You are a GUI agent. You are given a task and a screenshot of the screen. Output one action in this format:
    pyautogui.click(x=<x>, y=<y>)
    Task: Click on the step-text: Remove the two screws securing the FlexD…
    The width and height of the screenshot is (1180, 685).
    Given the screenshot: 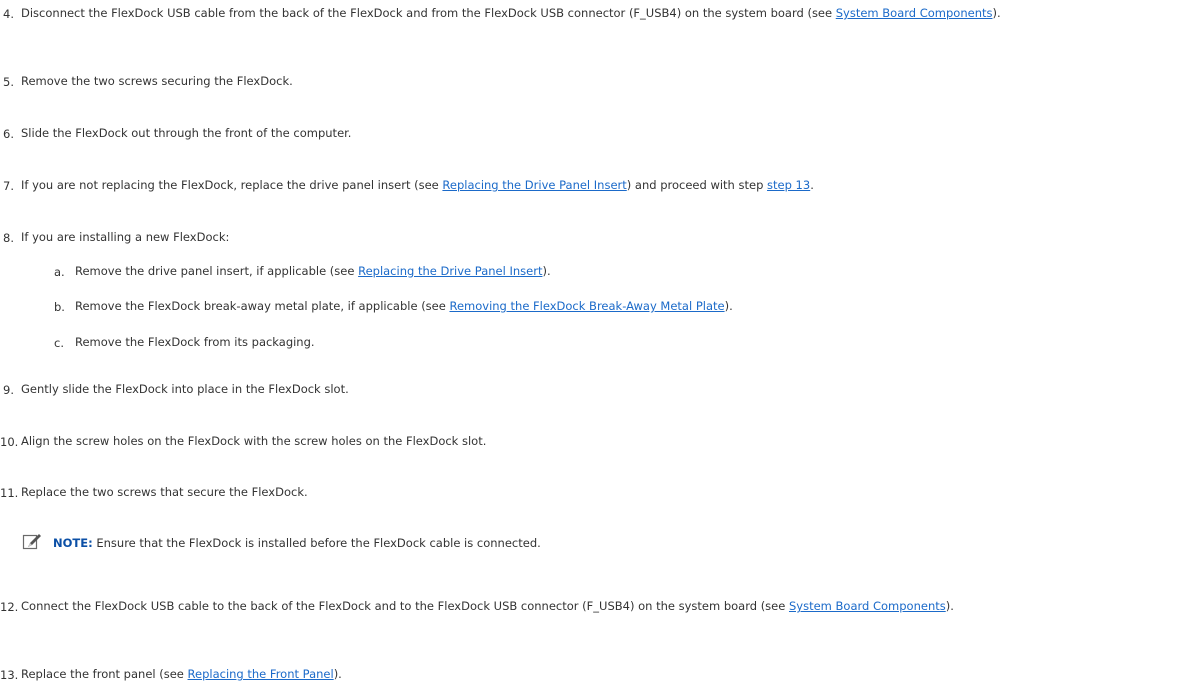 What is the action you would take?
    pyautogui.click(x=157, y=81)
    